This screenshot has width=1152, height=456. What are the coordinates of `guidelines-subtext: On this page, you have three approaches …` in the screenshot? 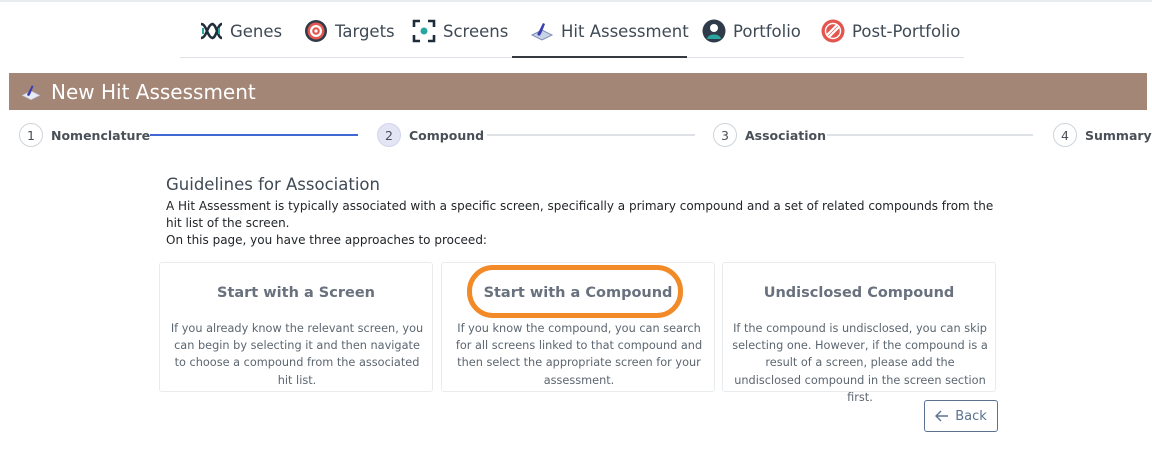 It's located at (326, 240).